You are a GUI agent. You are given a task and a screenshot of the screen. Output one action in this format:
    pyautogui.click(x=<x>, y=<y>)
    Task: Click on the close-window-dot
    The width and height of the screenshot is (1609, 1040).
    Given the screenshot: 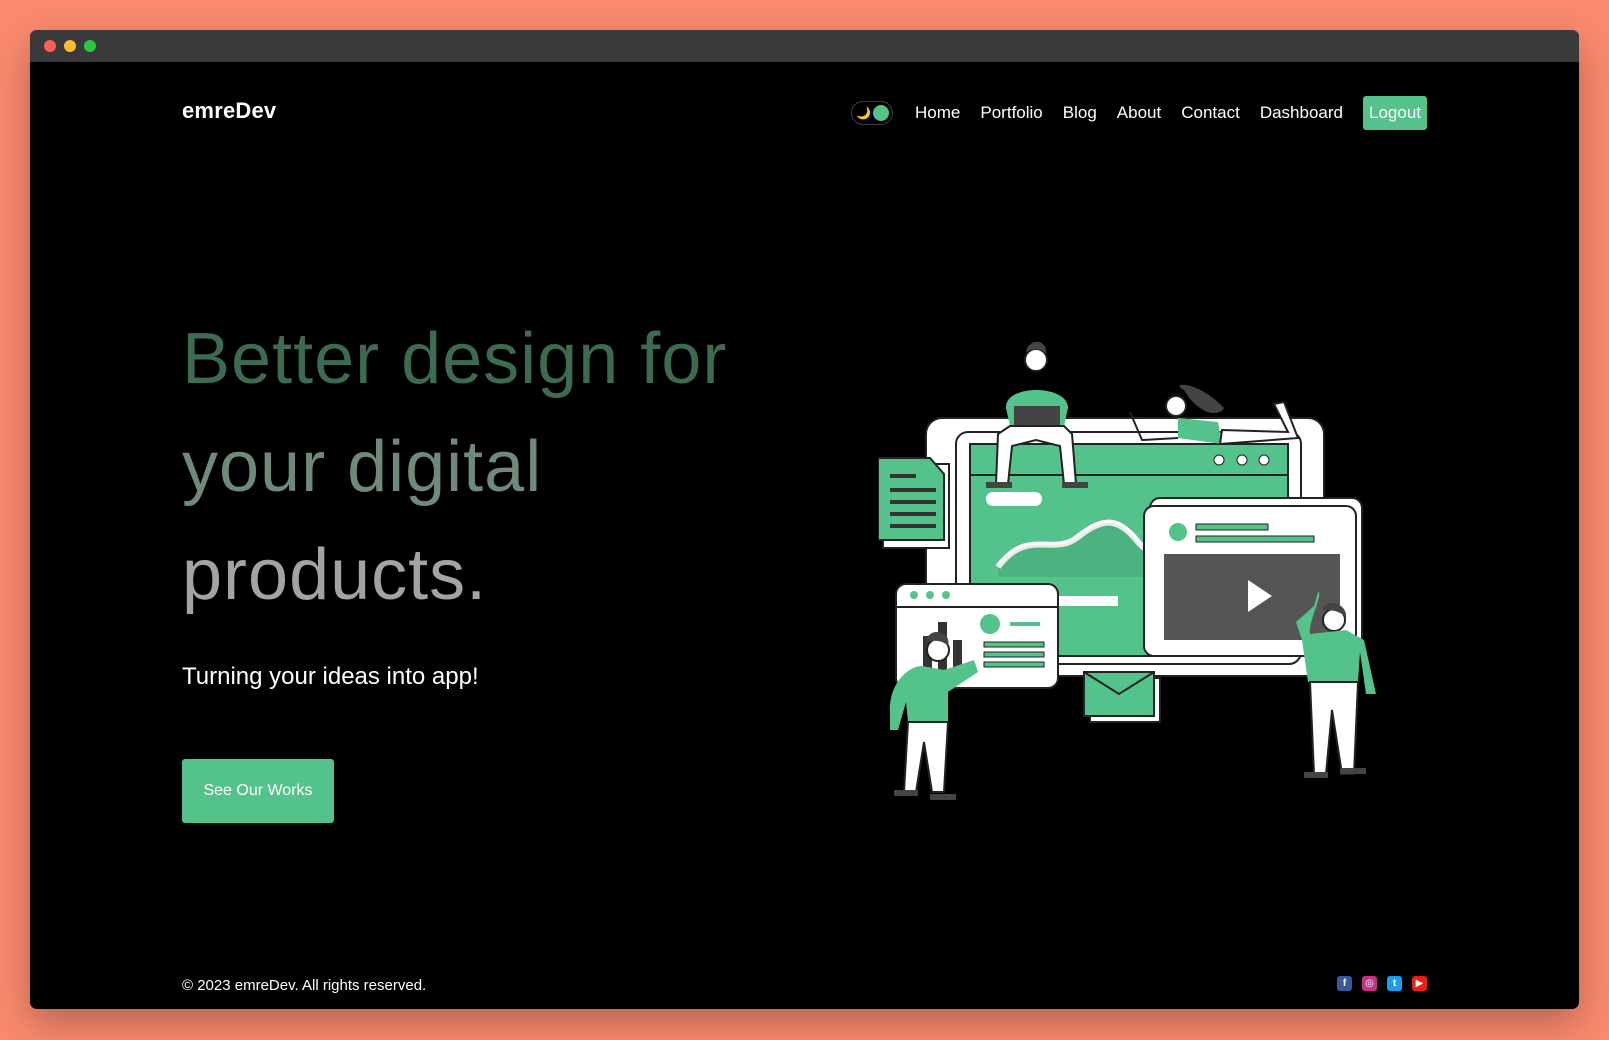 What is the action you would take?
    pyautogui.click(x=50, y=46)
    